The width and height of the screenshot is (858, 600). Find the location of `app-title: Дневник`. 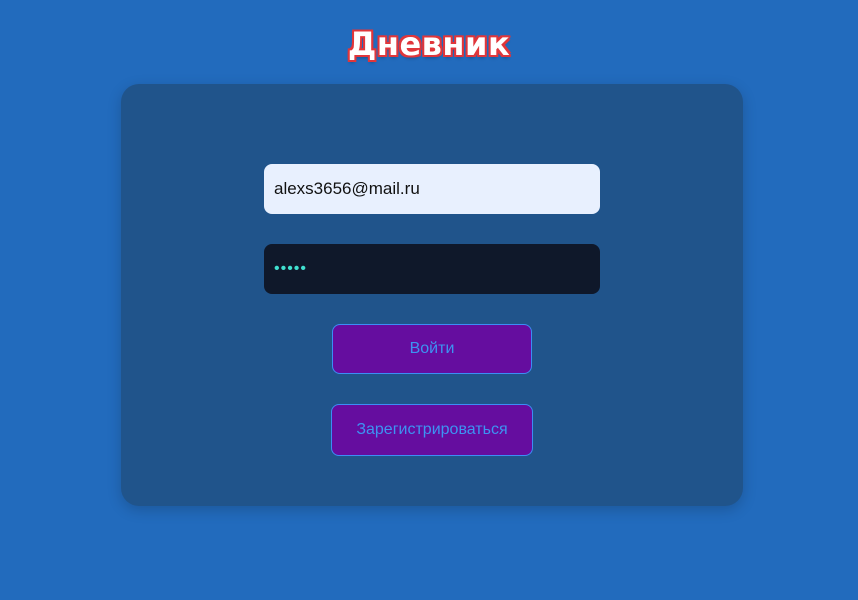

app-title: Дневник is located at coordinates (429, 44).